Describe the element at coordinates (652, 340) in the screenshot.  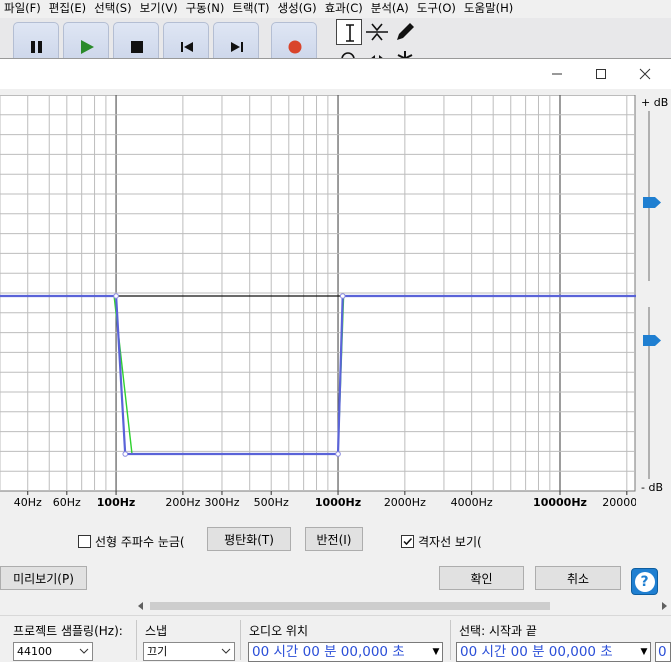
I see `db-min-slider-thumb` at that location.